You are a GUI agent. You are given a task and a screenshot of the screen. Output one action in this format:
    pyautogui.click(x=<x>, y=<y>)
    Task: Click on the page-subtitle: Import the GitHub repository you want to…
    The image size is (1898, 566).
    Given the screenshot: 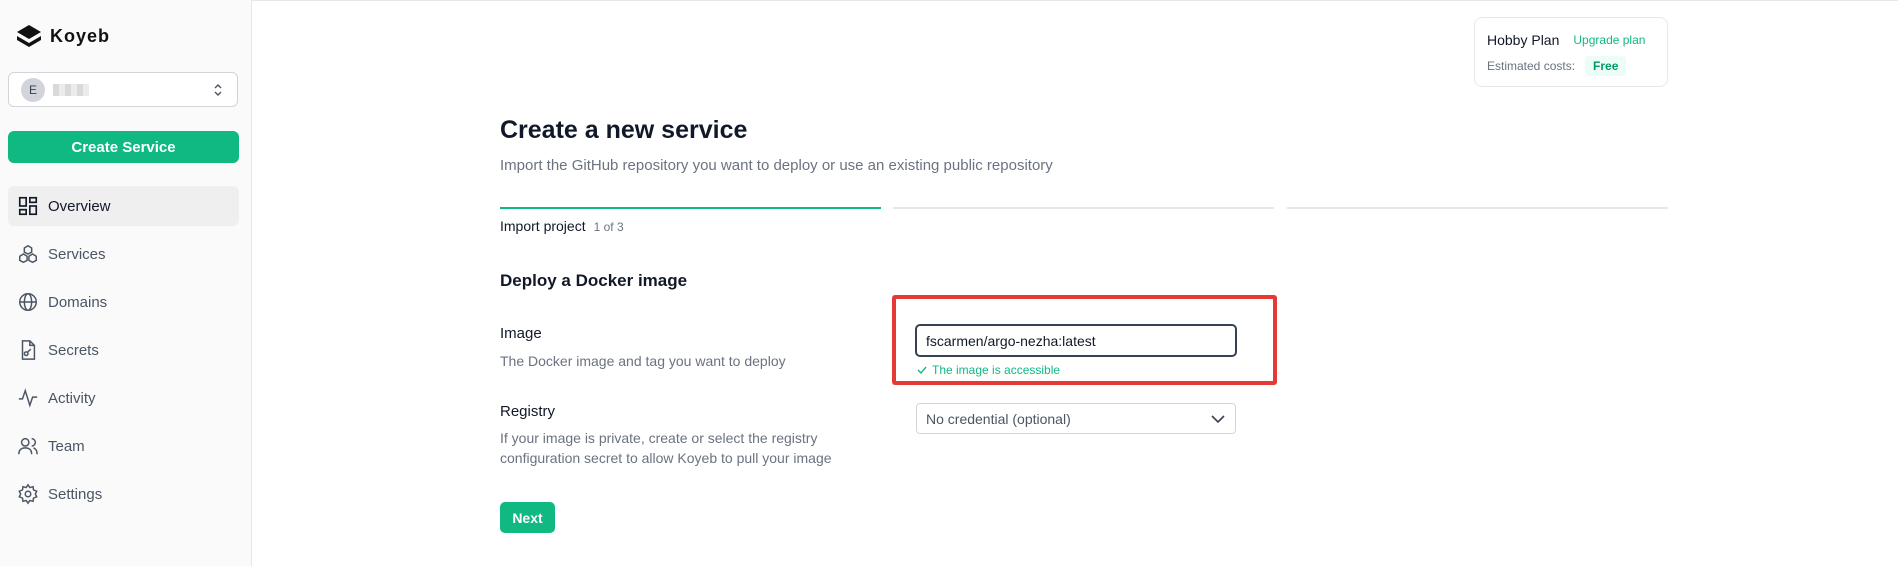 What is the action you would take?
    pyautogui.click(x=776, y=165)
    